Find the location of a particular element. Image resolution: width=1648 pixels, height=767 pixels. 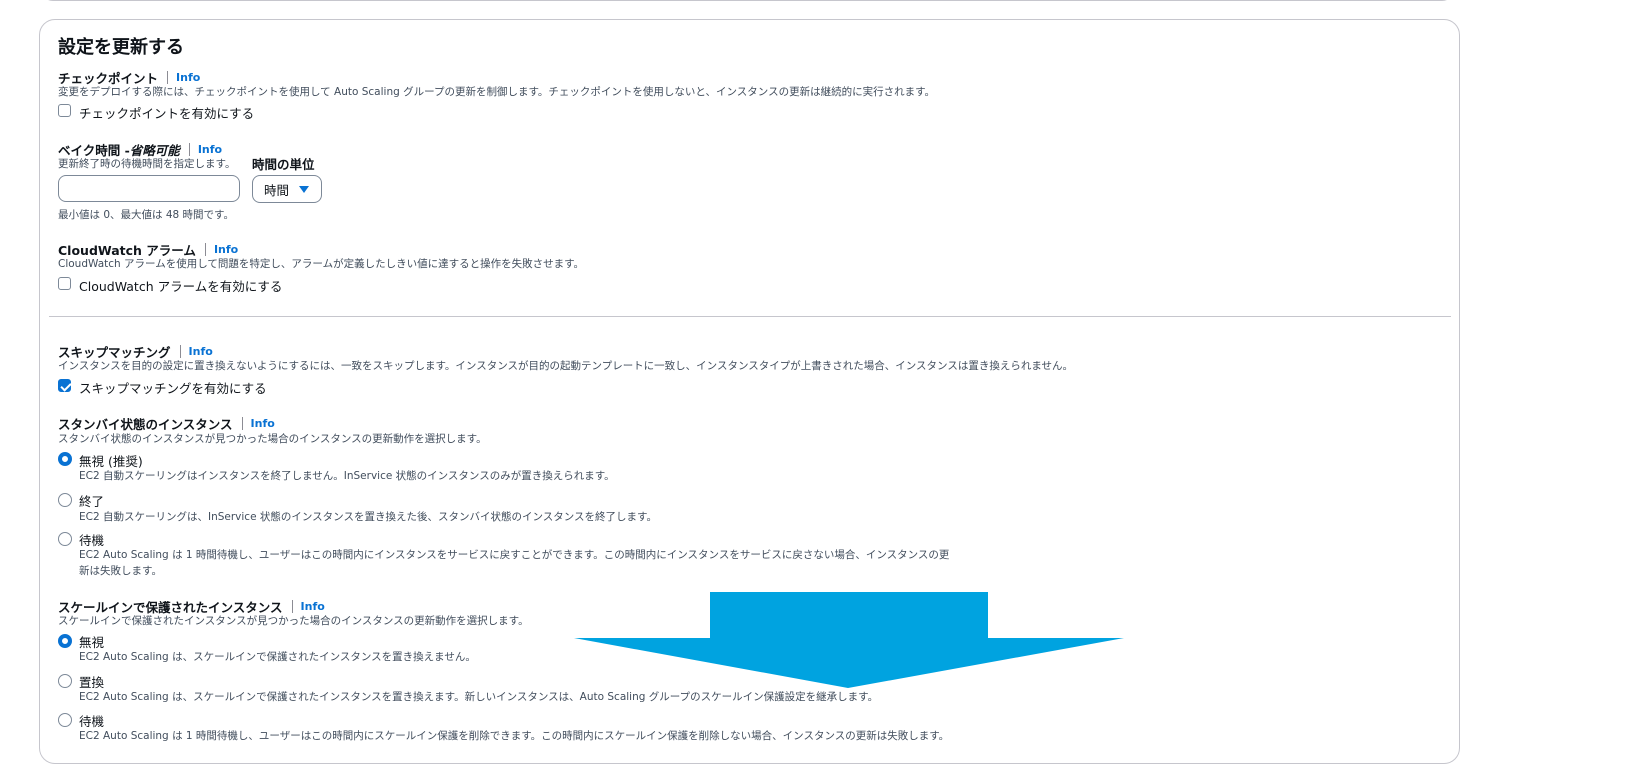

previous-panel-edge is located at coordinates (747, 0).